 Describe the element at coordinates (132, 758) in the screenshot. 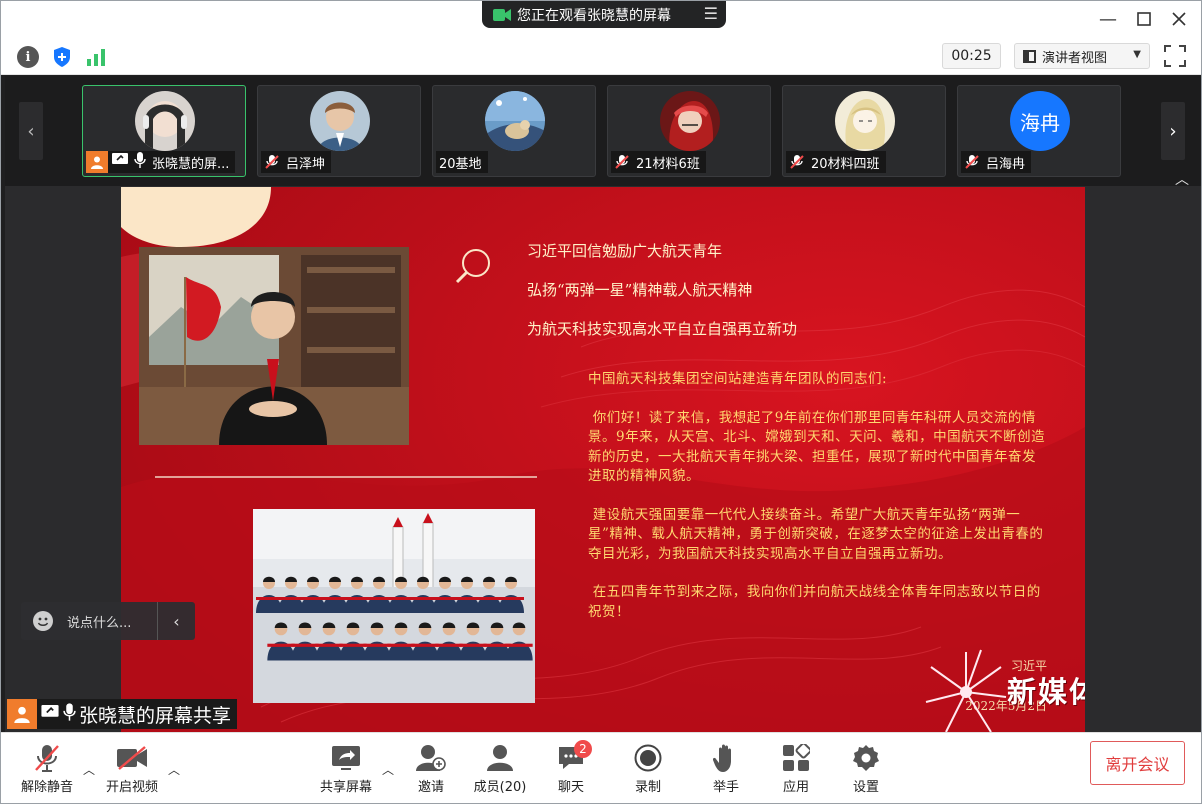

I see `video-off-icon` at that location.